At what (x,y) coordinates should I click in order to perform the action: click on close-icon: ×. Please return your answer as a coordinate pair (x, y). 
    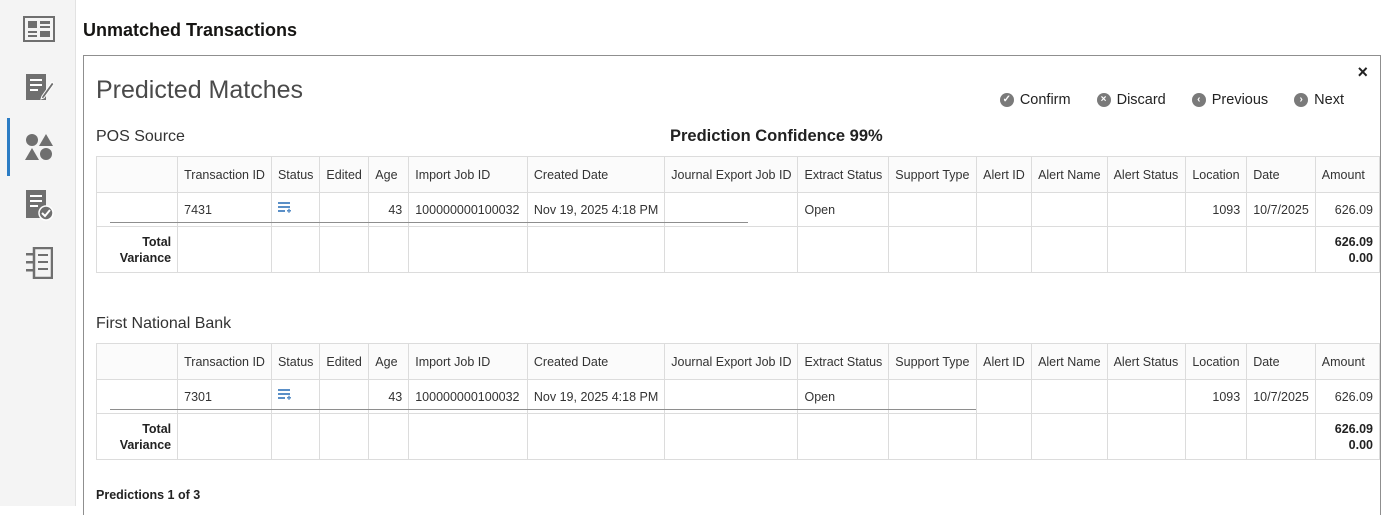
    Looking at the image, I should click on (1362, 72).